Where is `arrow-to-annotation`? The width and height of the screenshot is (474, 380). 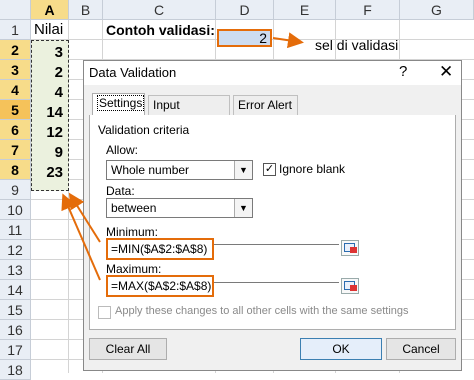 arrow-to-annotation is located at coordinates (288, 40).